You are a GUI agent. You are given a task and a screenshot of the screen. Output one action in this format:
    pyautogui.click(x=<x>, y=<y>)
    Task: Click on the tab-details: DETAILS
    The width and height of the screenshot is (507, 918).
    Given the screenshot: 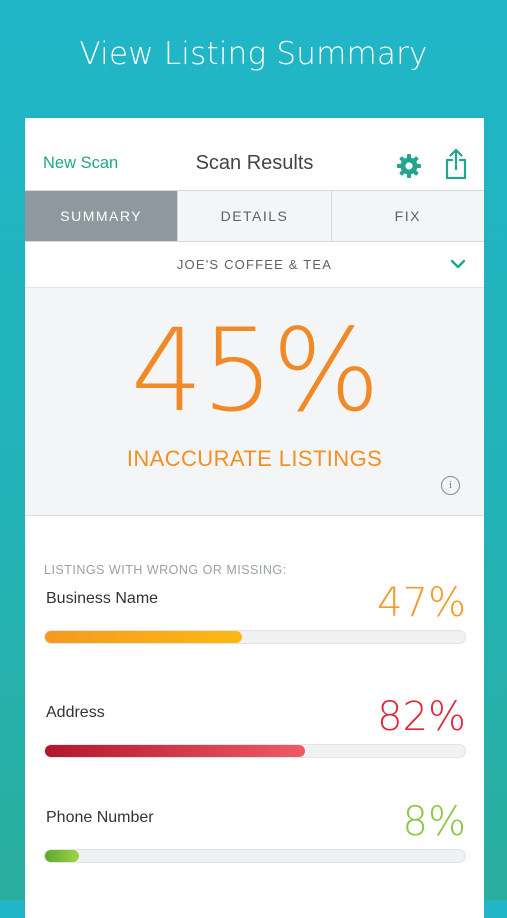 What is the action you would take?
    pyautogui.click(x=254, y=216)
    